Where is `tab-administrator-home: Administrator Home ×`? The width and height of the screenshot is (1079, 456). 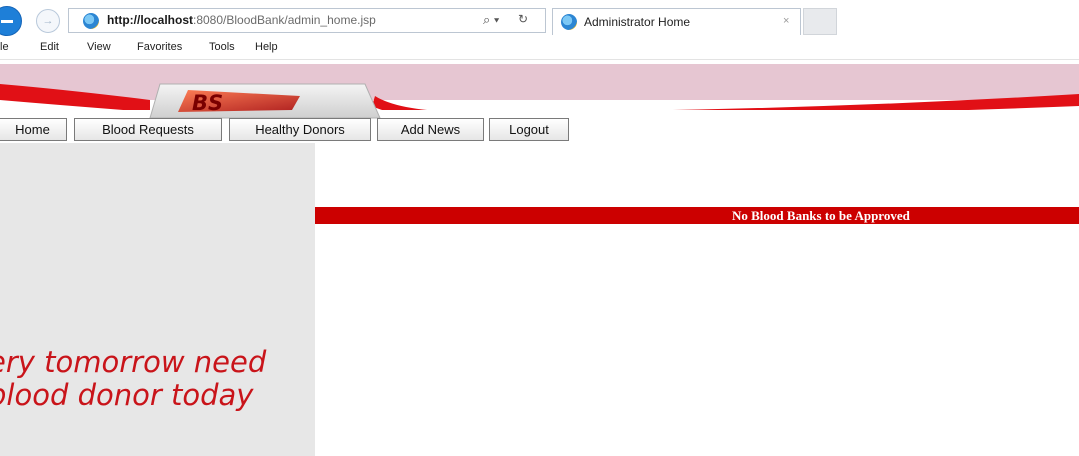 tab-administrator-home: Administrator Home × is located at coordinates (676, 21).